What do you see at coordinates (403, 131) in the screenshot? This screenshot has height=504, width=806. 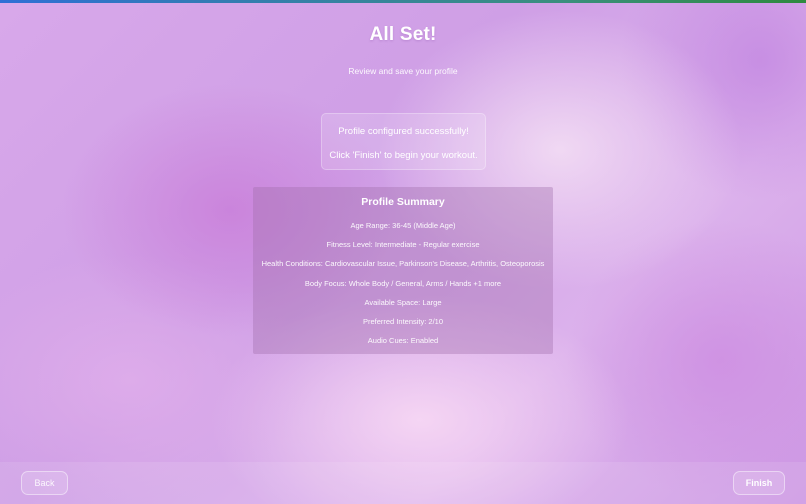 I see `success-message: Profile configured successfully!` at bounding box center [403, 131].